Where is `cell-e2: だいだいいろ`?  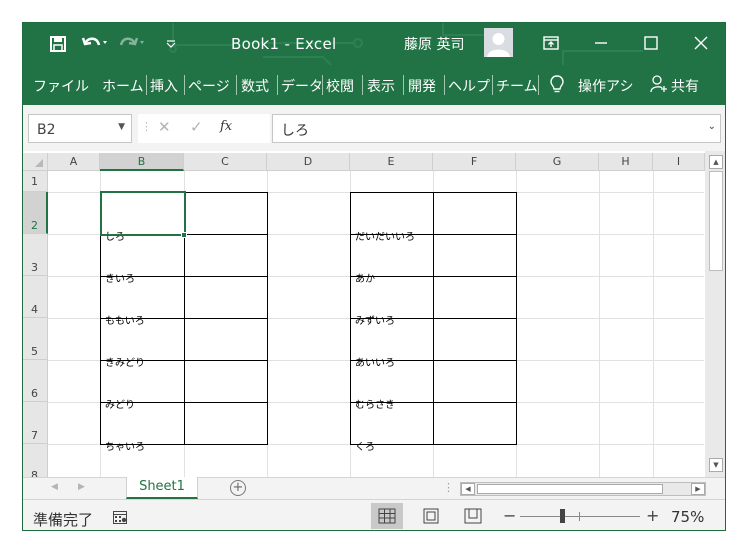
cell-e2: だいだいいろ is located at coordinates (383, 235).